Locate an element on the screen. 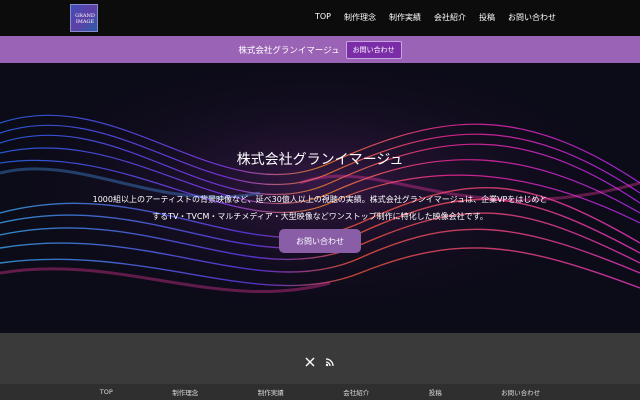  site-footer is located at coordinates (320, 358).